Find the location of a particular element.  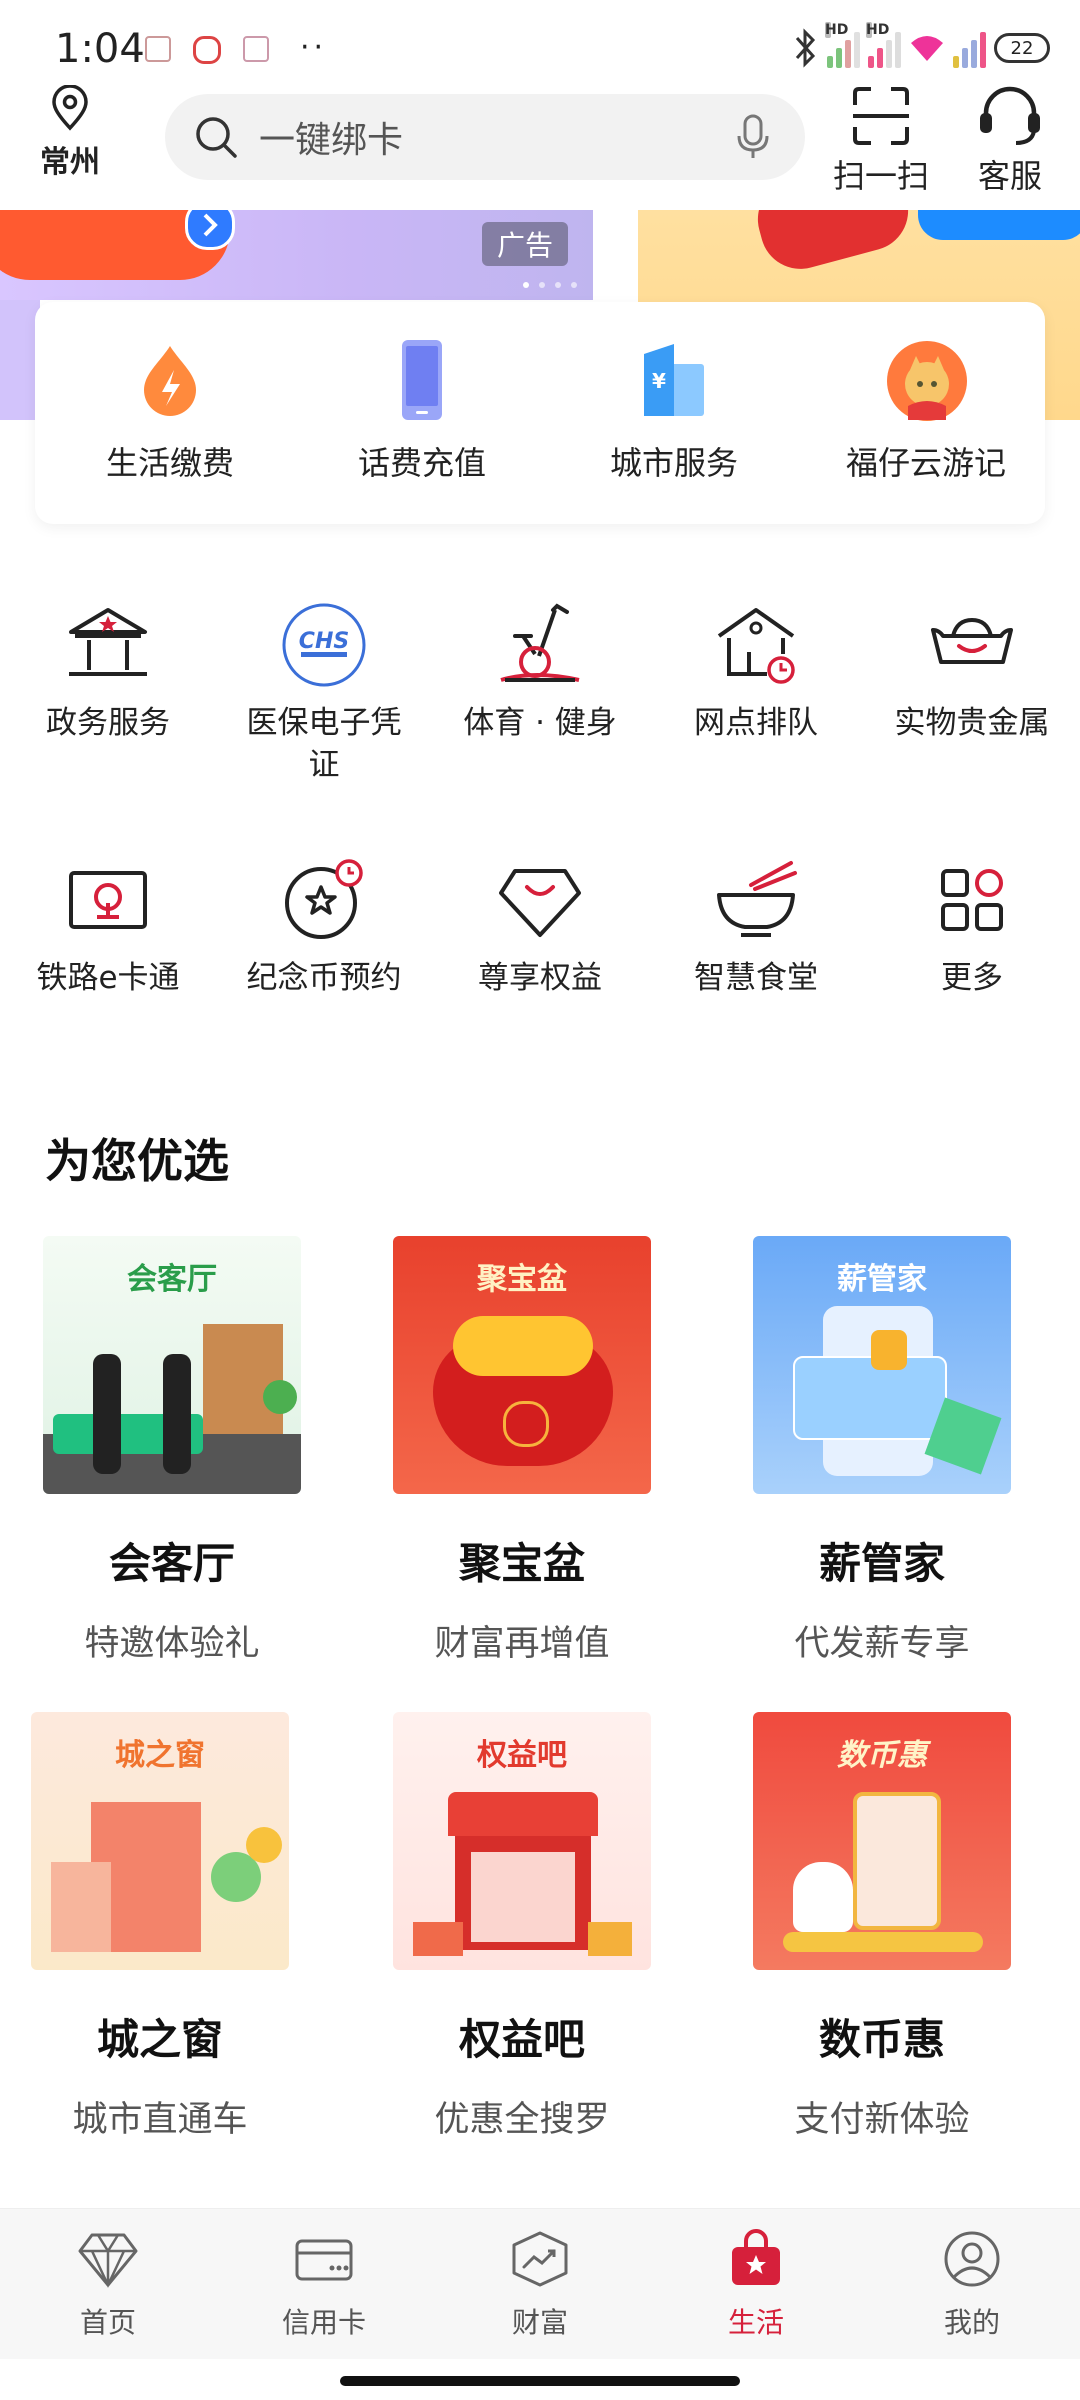

railway-card-icon is located at coordinates (108, 900).